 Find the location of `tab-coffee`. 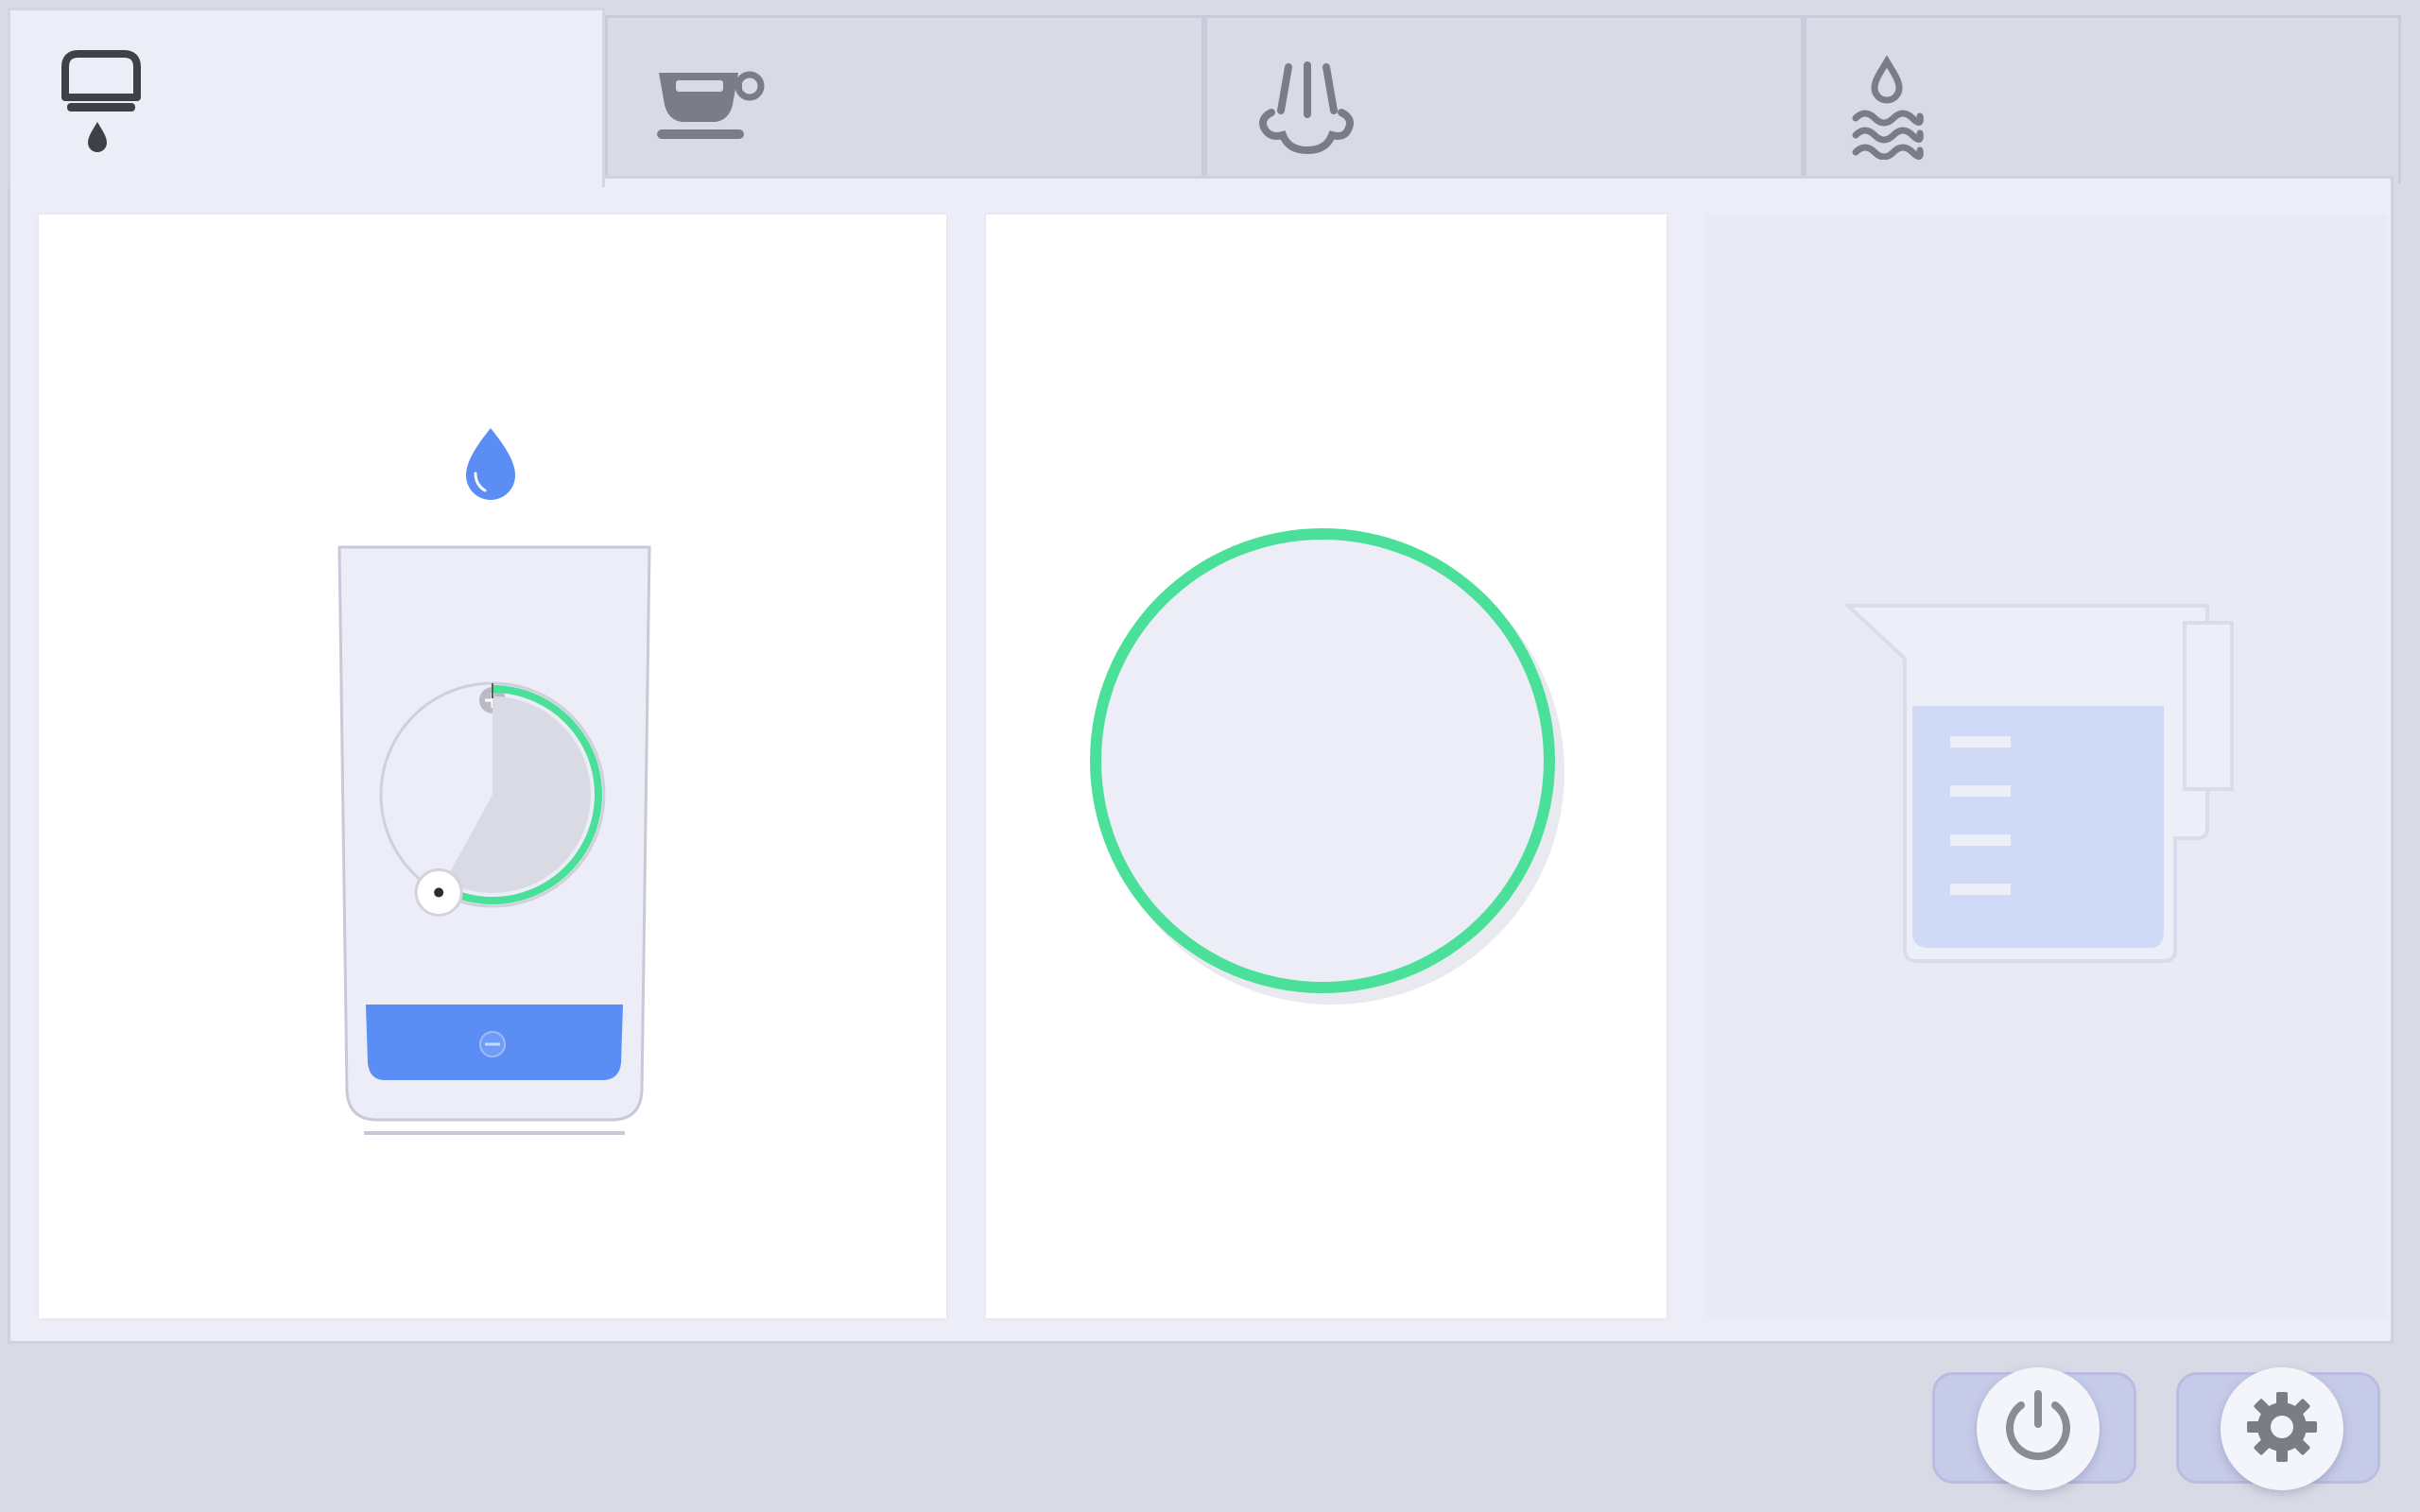

tab-coffee is located at coordinates (904, 99).